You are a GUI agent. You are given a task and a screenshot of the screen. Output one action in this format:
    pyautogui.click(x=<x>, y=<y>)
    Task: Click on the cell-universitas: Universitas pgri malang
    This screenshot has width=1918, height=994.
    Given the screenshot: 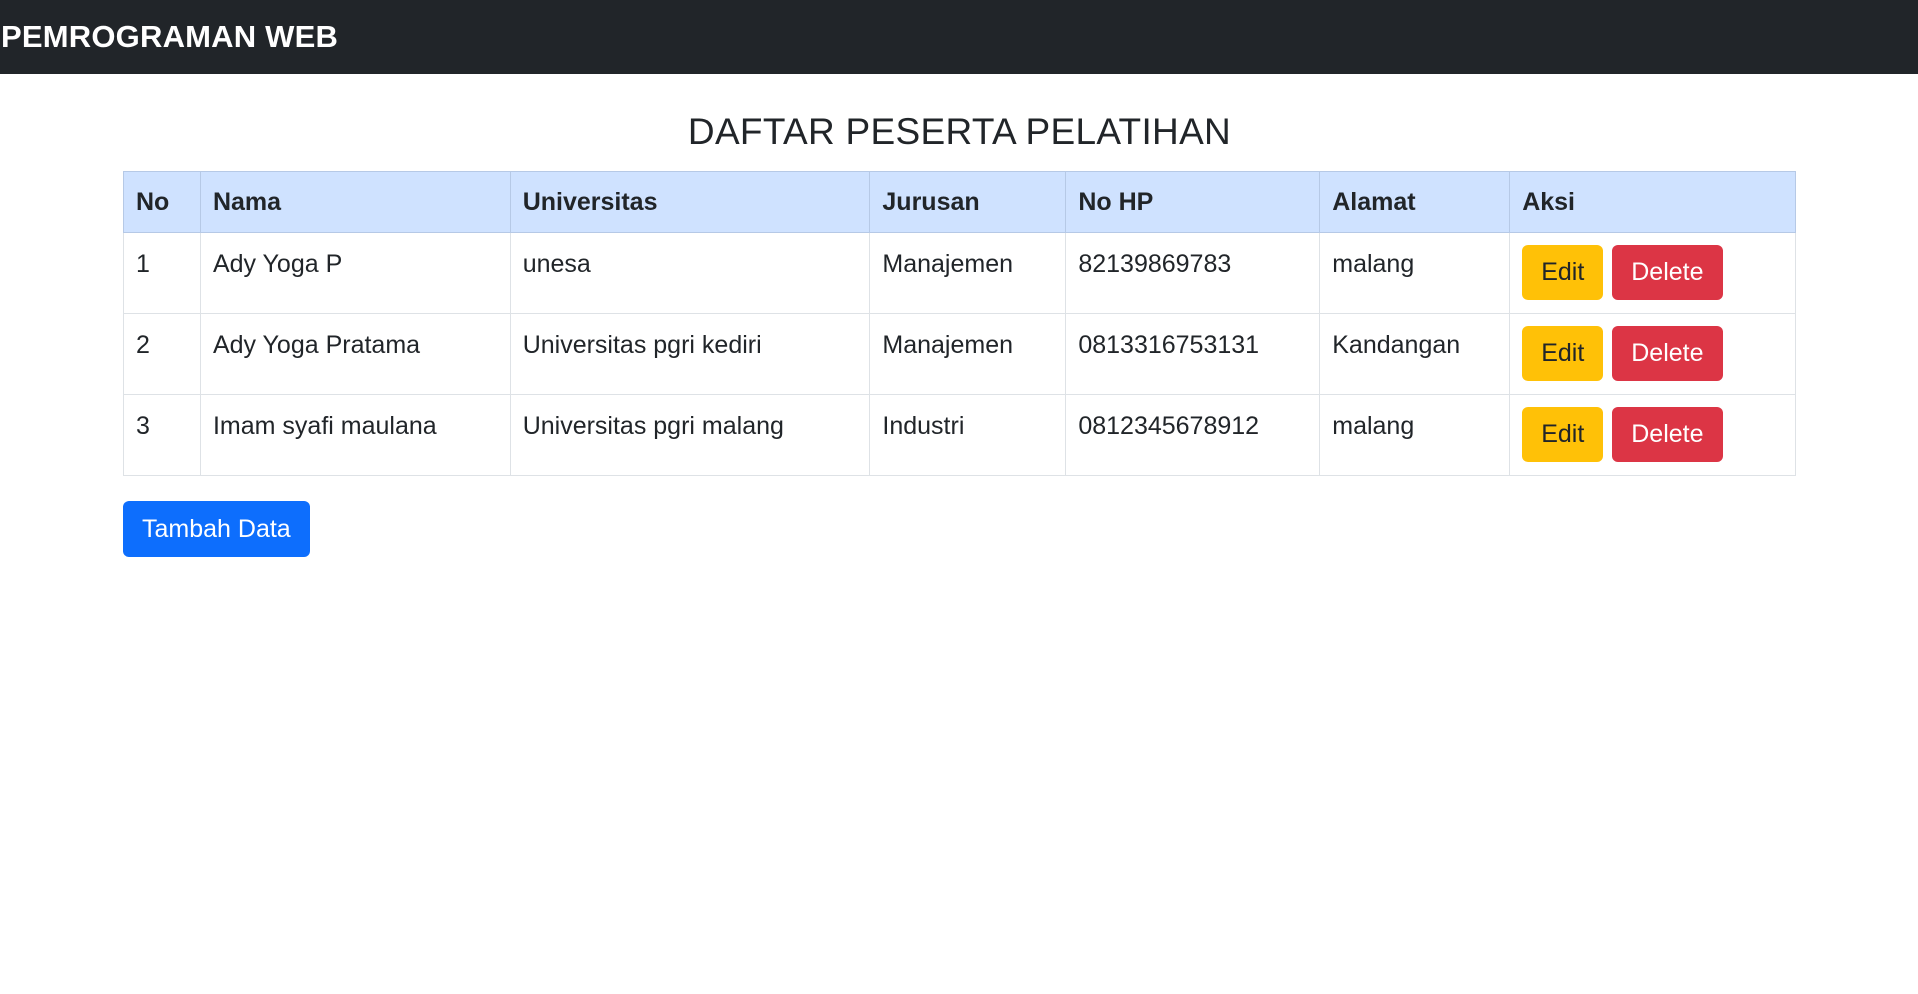 What is the action you would take?
    pyautogui.click(x=690, y=435)
    